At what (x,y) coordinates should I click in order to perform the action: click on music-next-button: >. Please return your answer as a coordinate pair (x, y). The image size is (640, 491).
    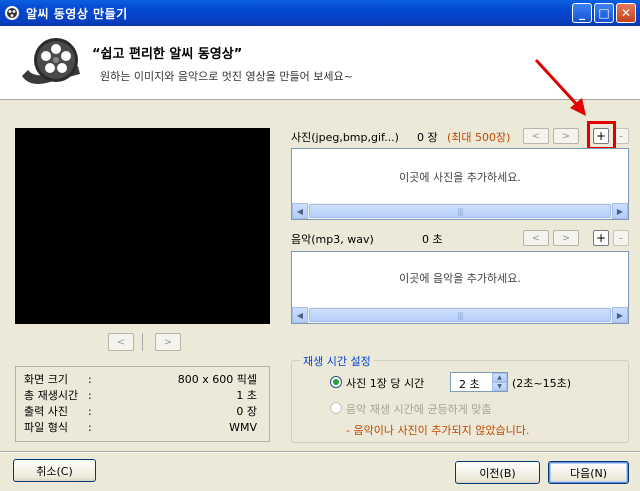
    Looking at the image, I should click on (566, 238).